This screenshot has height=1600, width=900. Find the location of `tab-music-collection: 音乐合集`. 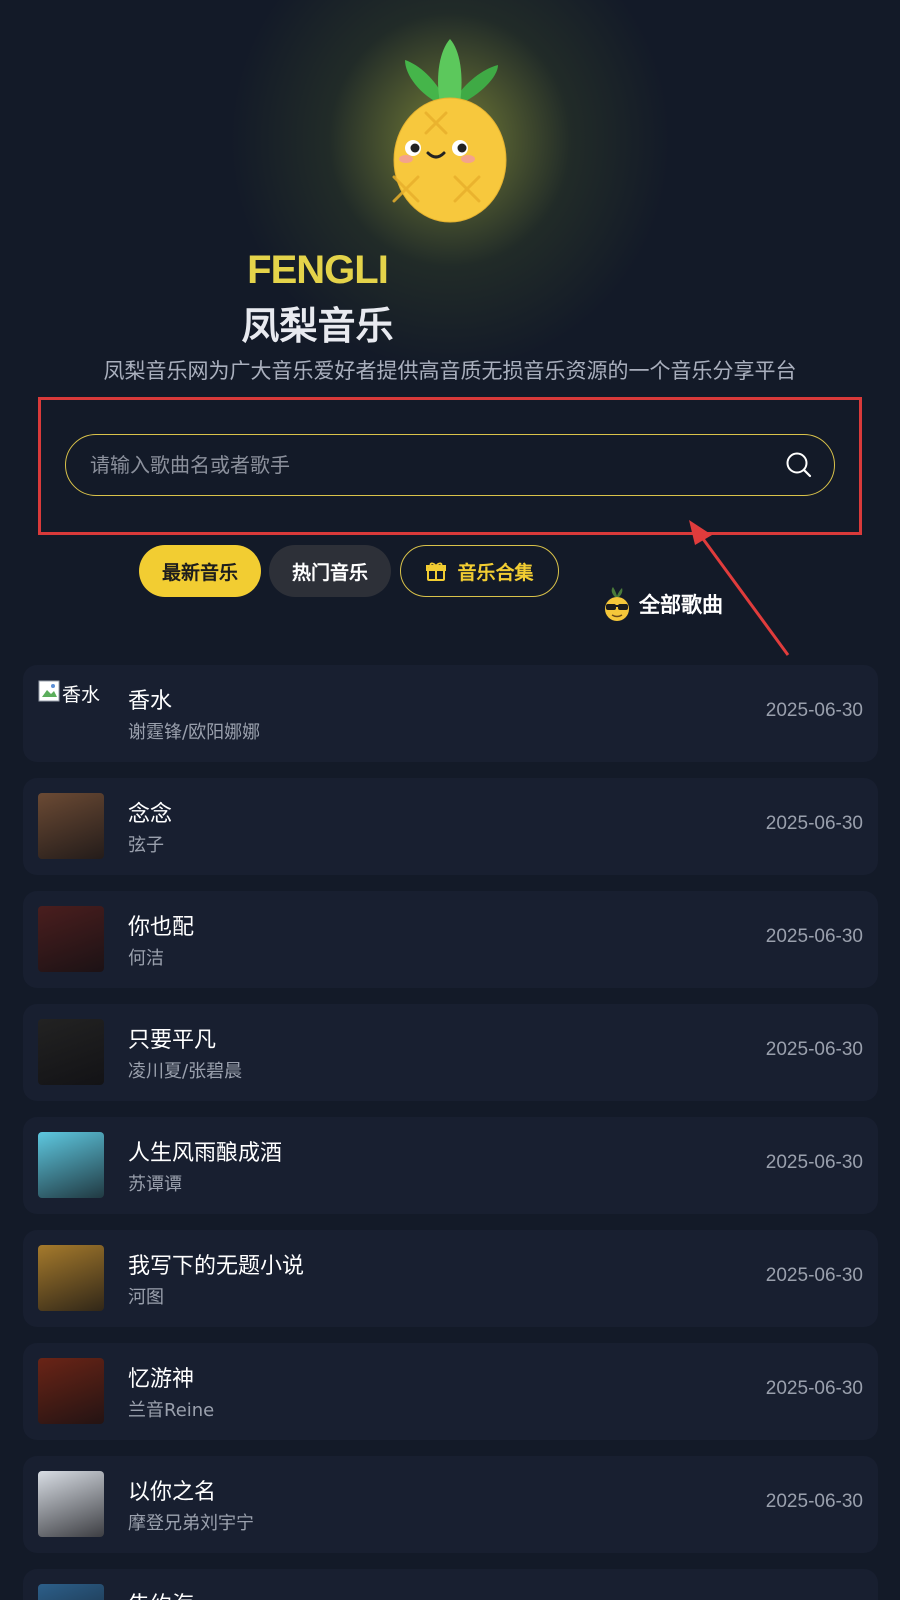

tab-music-collection: 音乐合集 is located at coordinates (479, 571).